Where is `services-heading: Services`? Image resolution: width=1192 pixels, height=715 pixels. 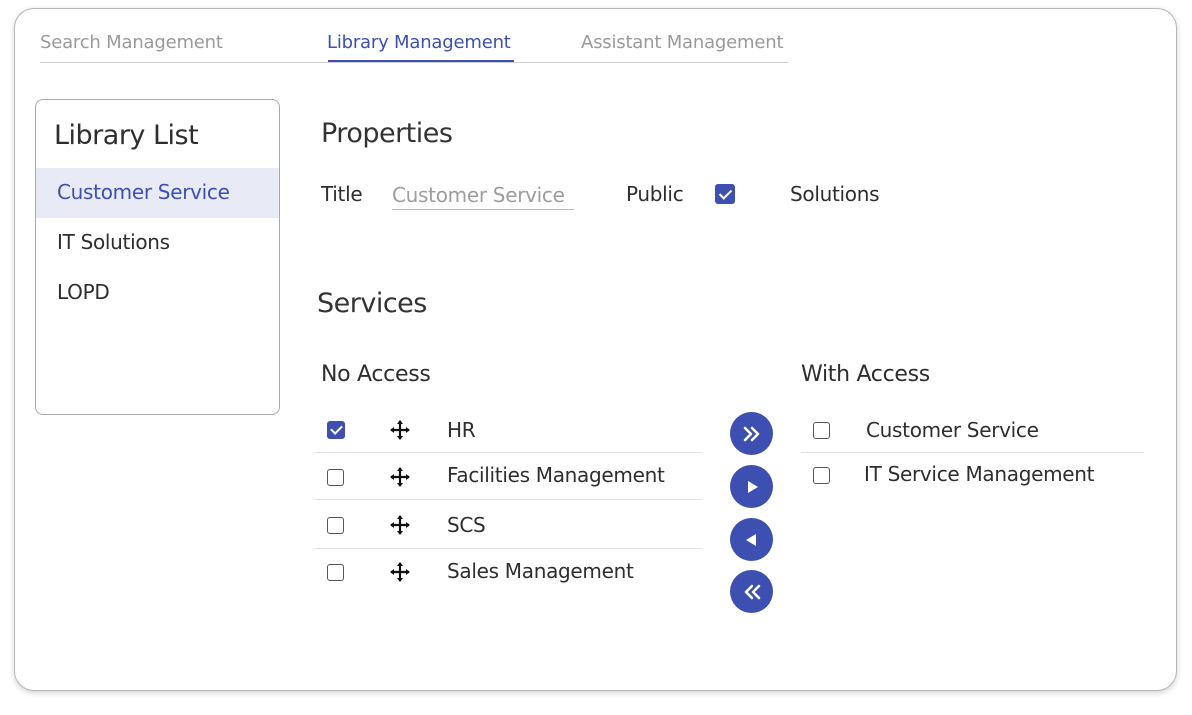
services-heading: Services is located at coordinates (372, 303).